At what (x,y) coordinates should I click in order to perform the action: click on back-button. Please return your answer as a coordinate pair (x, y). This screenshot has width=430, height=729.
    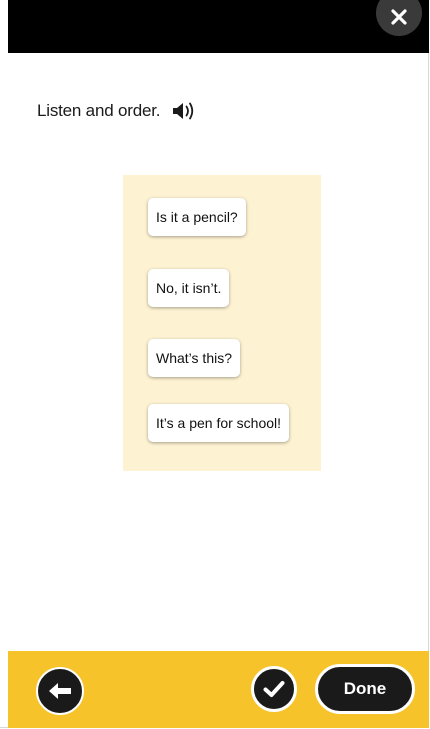
    Looking at the image, I should click on (60, 691).